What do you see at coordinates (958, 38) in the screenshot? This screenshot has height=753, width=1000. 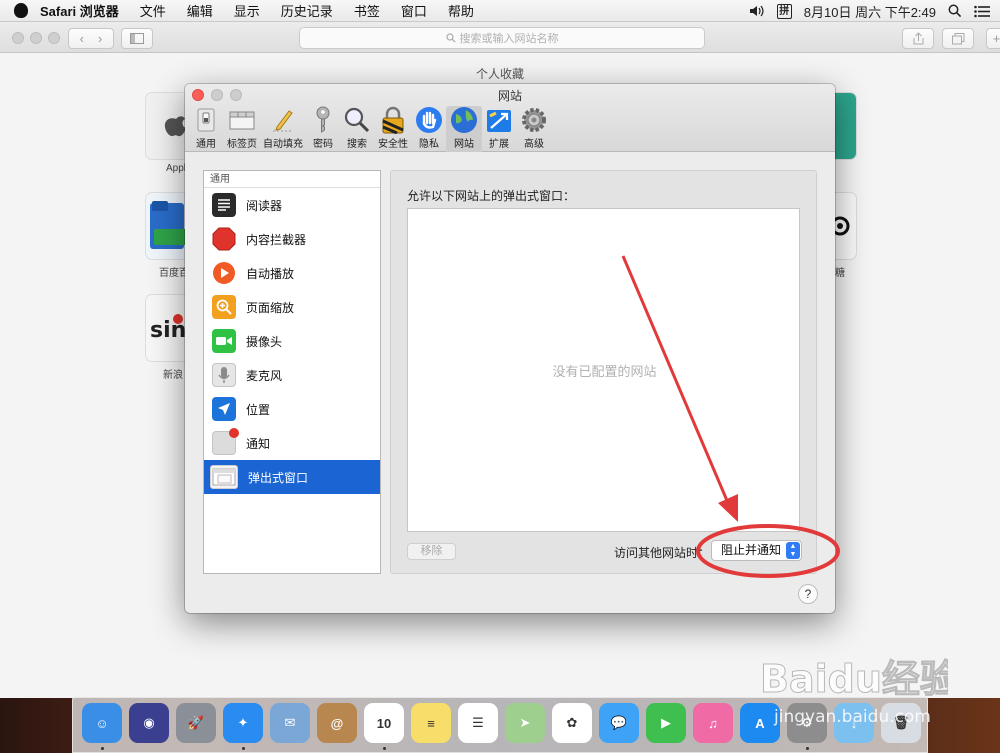 I see `tab-overview-button` at bounding box center [958, 38].